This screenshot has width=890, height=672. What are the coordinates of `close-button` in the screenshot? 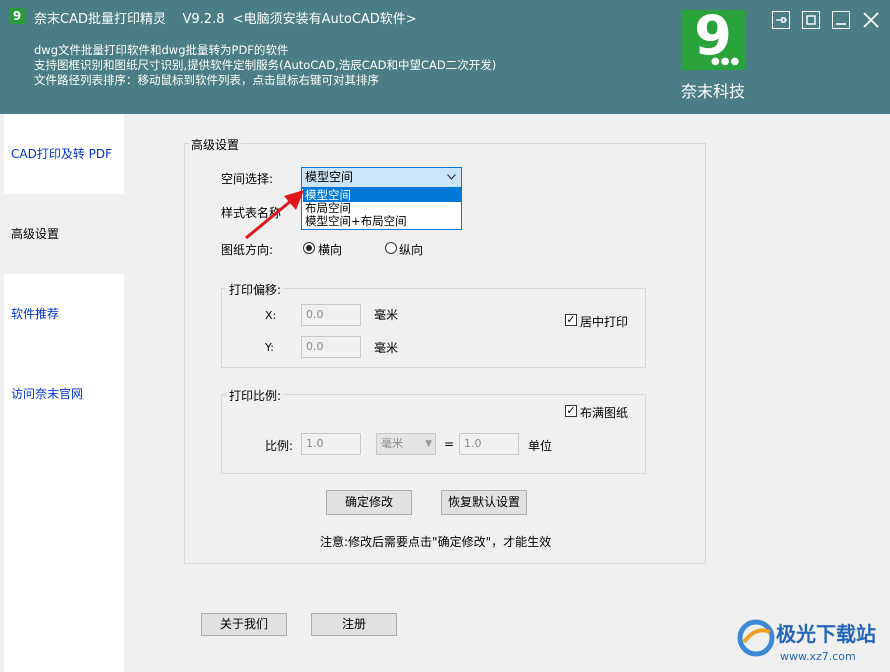 It's located at (871, 20).